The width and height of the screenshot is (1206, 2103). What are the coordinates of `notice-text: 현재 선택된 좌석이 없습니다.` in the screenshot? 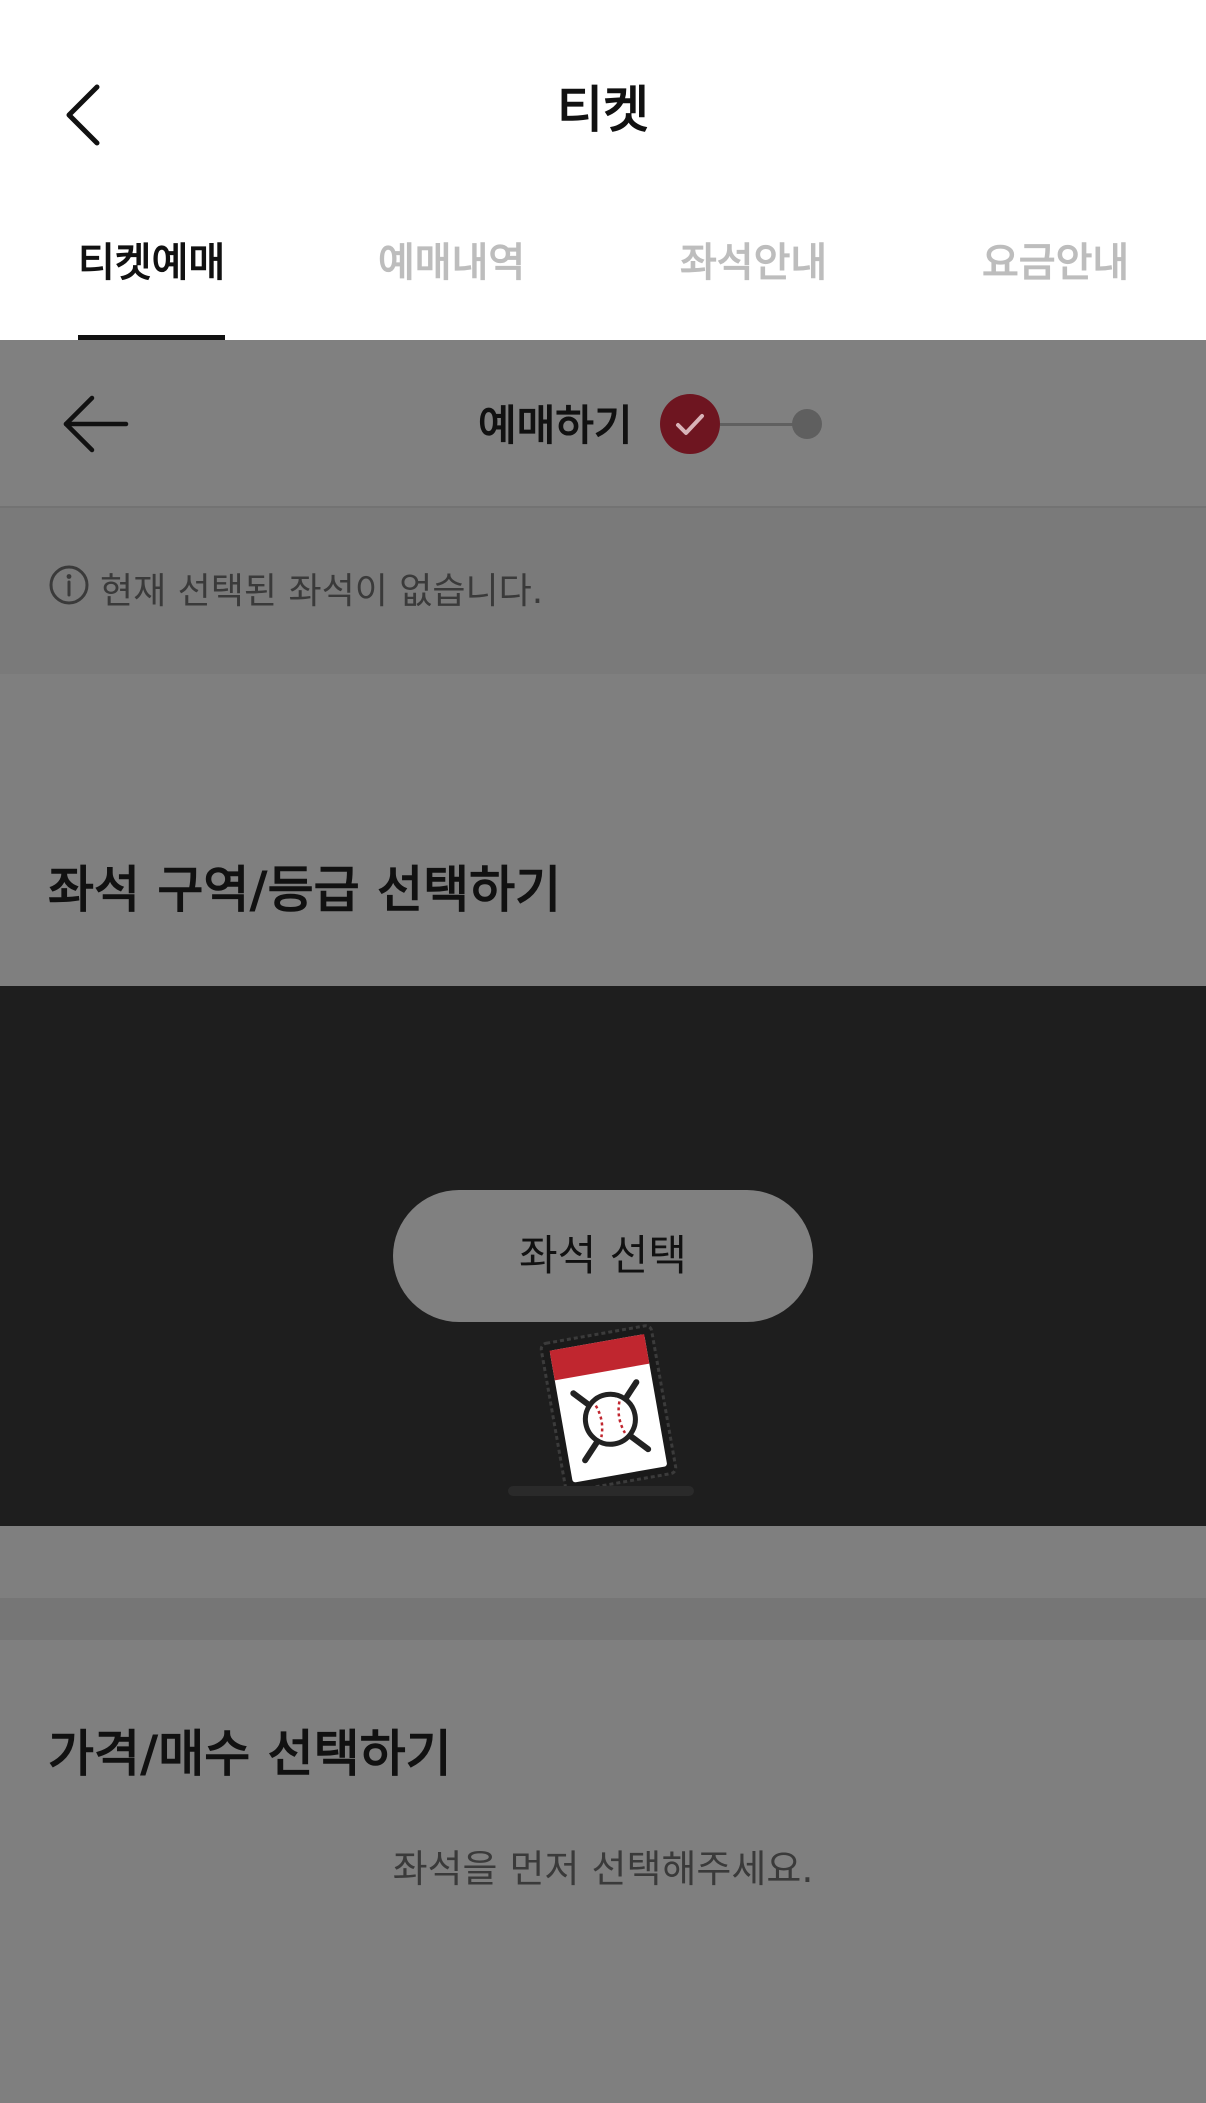 It's located at (322, 591).